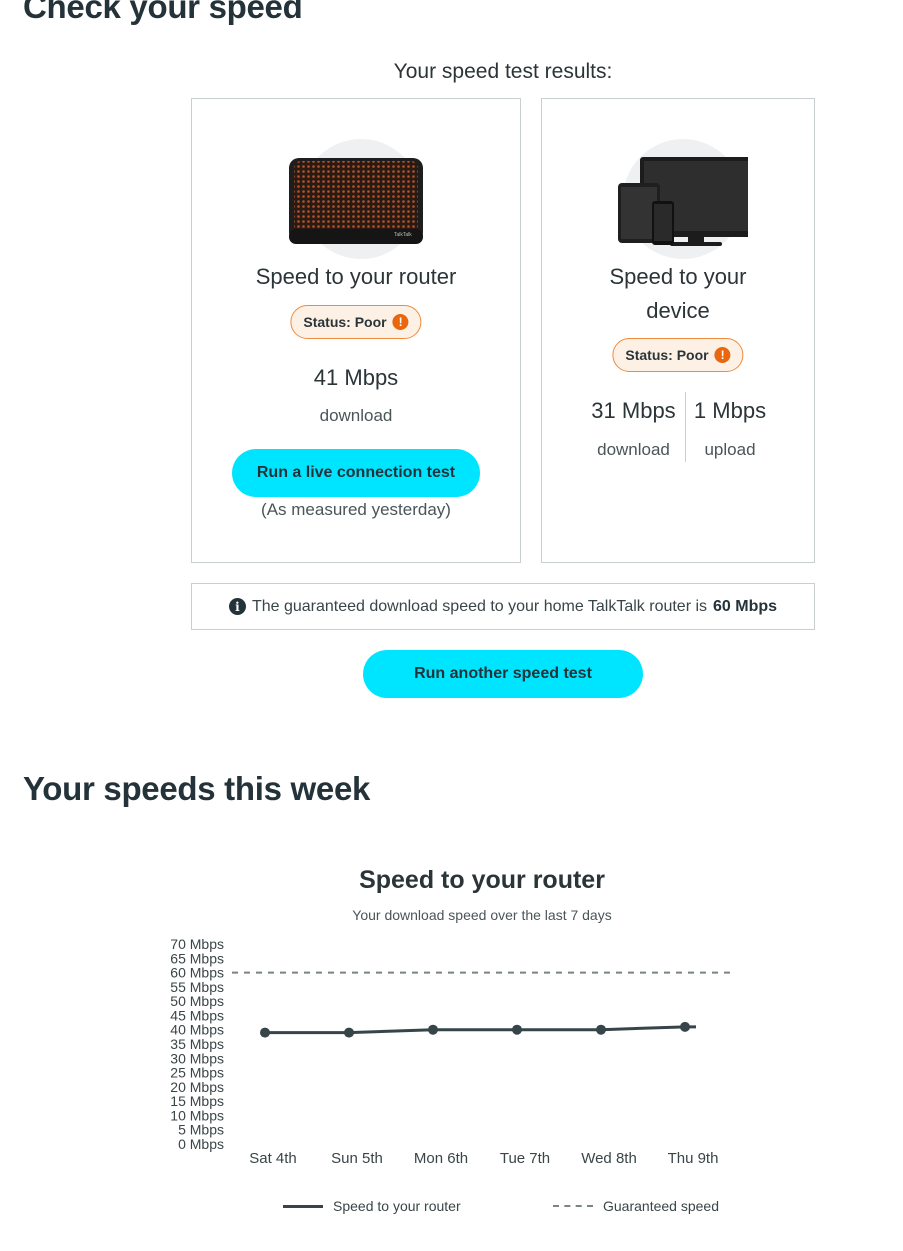 Image resolution: width=903 pixels, height=1251 pixels. I want to click on y-tick-label: 0 Mbps, so click(201, 1144).